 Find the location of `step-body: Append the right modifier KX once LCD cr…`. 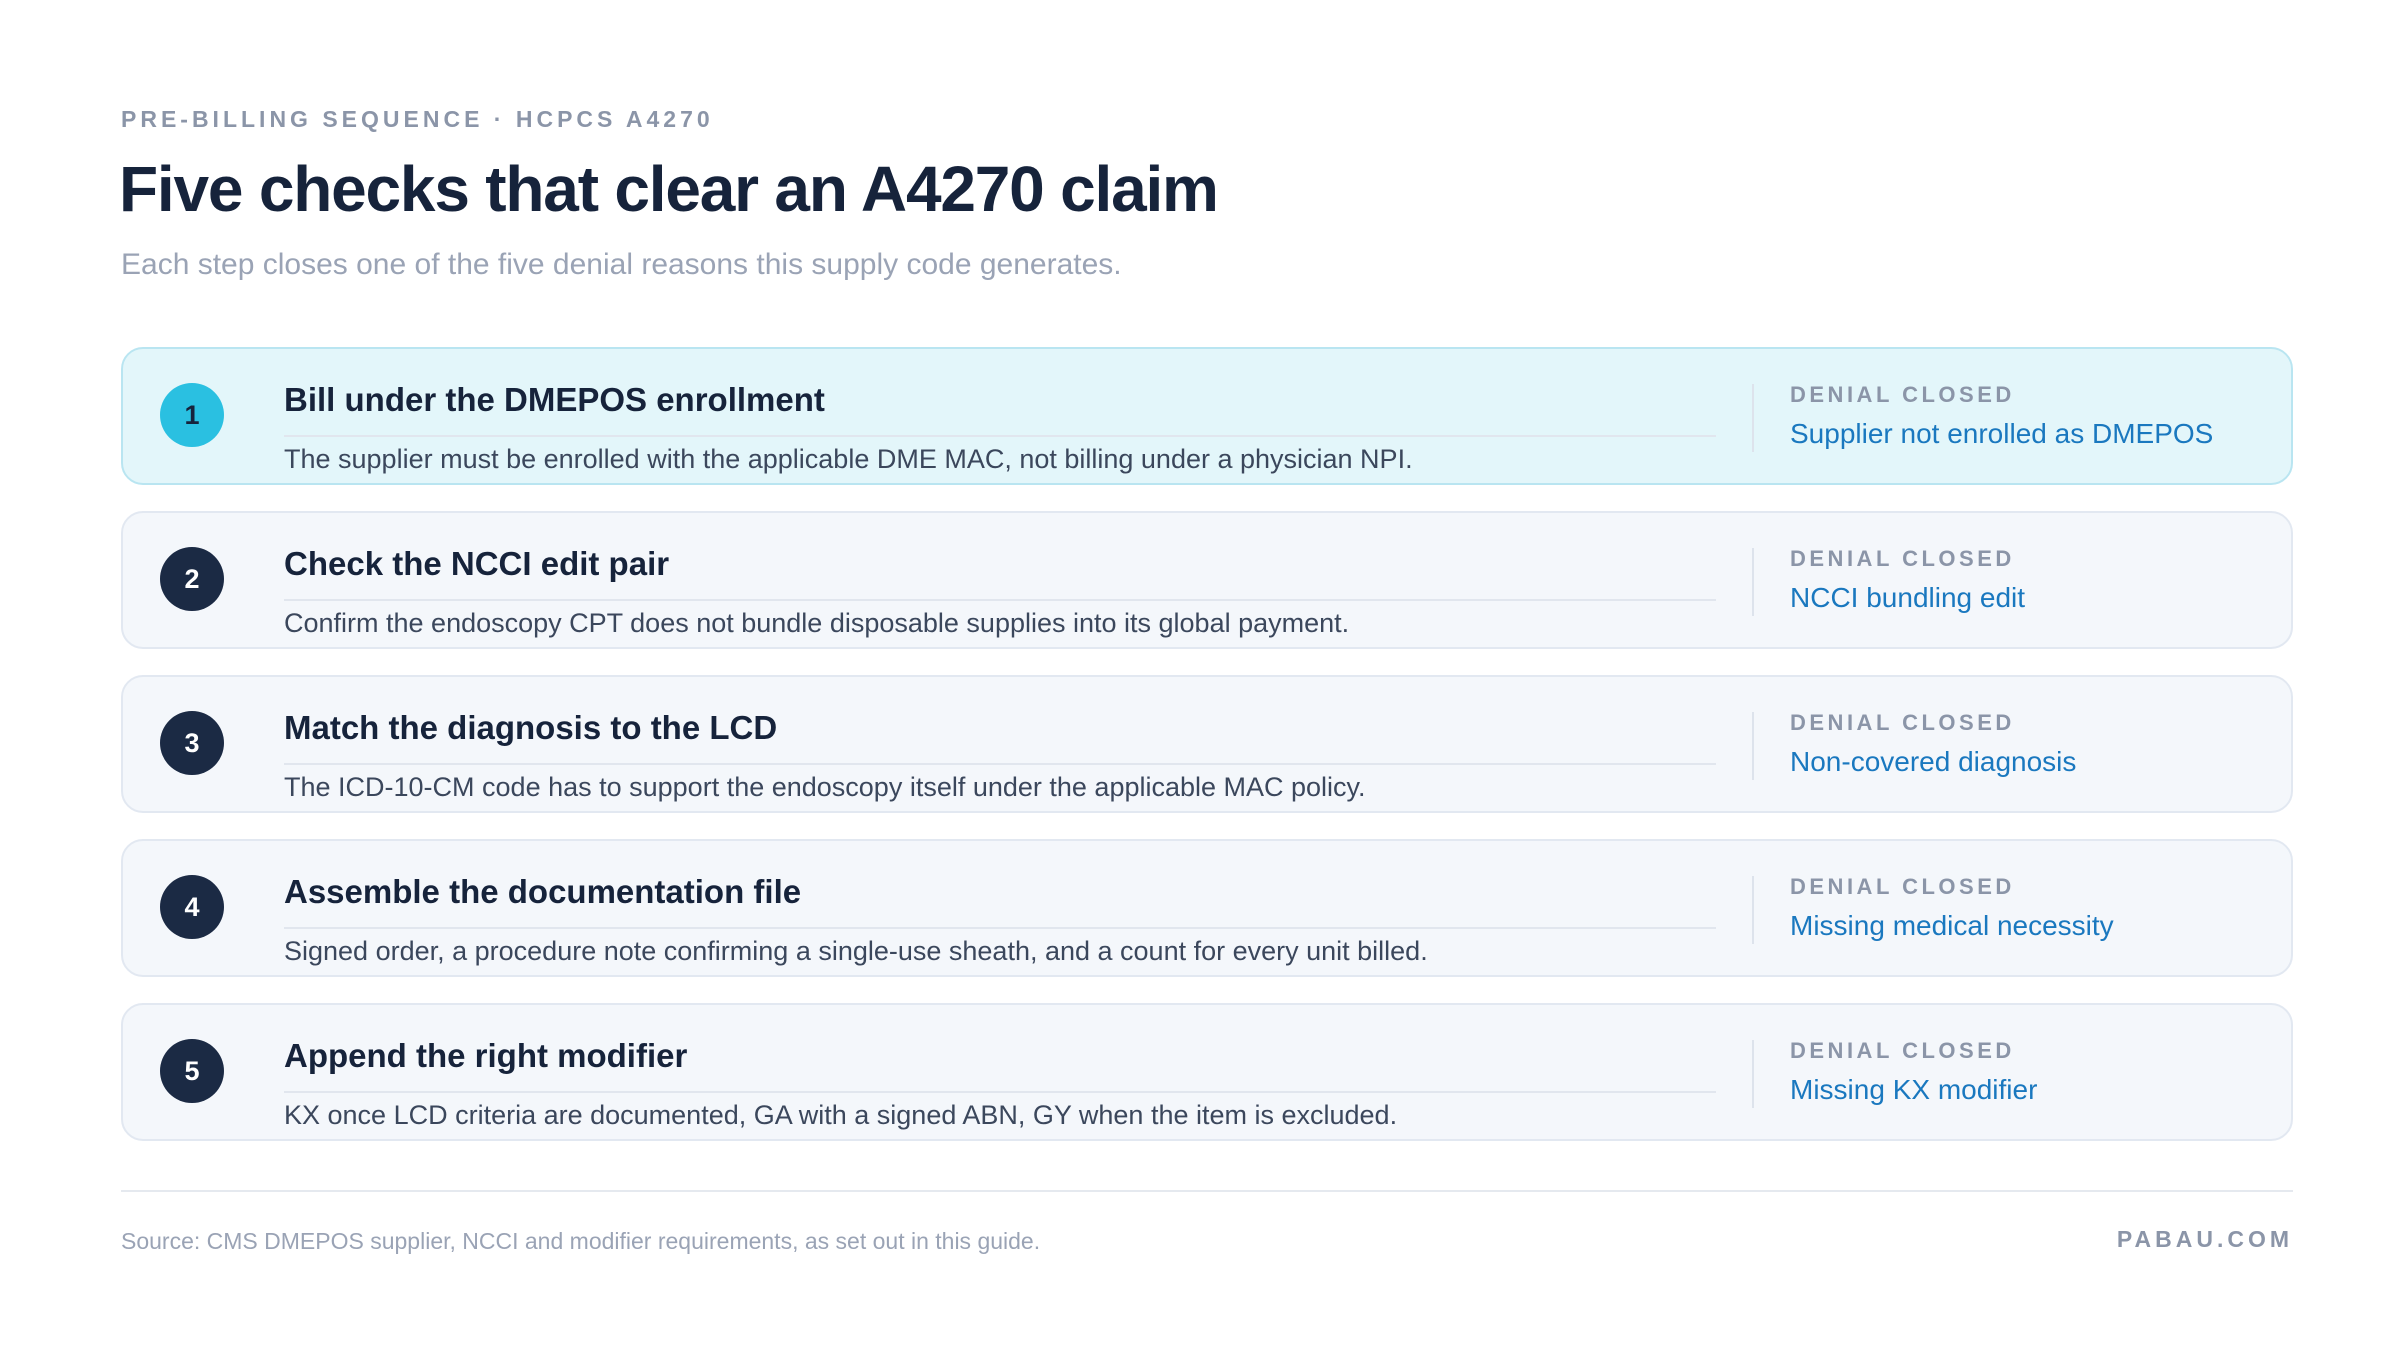

step-body: Append the right modifier KX once LCD cr… is located at coordinates (1000, 1084).